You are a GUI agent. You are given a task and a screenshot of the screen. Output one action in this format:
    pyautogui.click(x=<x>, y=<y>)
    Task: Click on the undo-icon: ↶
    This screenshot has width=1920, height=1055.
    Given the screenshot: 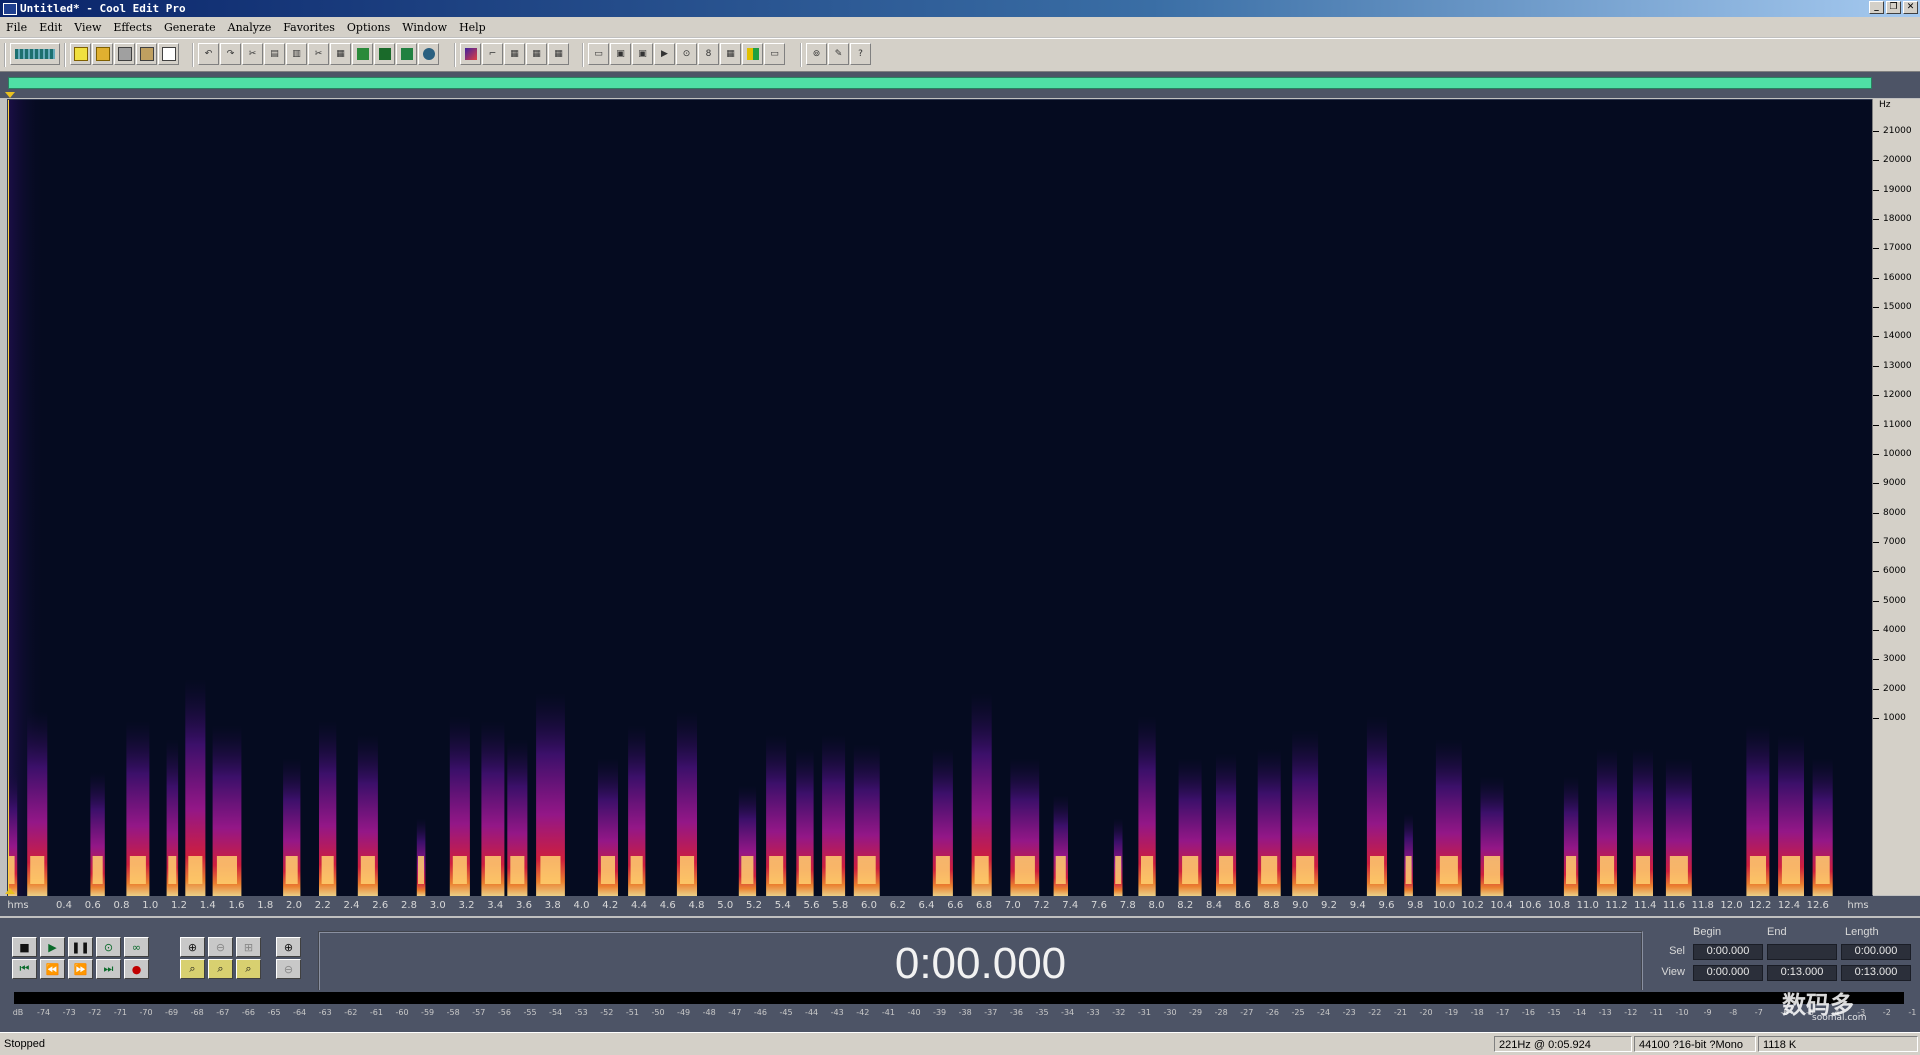 What is the action you would take?
    pyautogui.click(x=208, y=54)
    